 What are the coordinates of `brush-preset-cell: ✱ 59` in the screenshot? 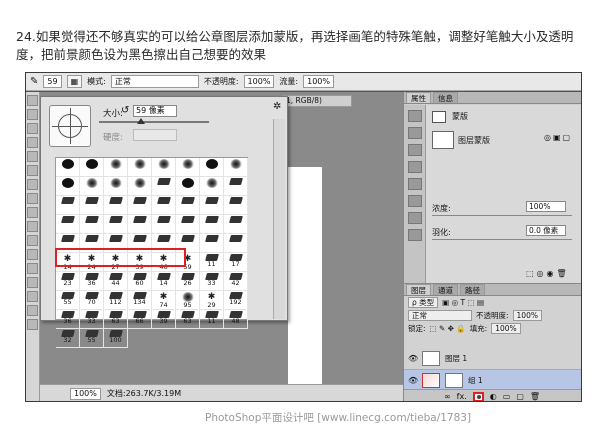 It's located at (188, 262).